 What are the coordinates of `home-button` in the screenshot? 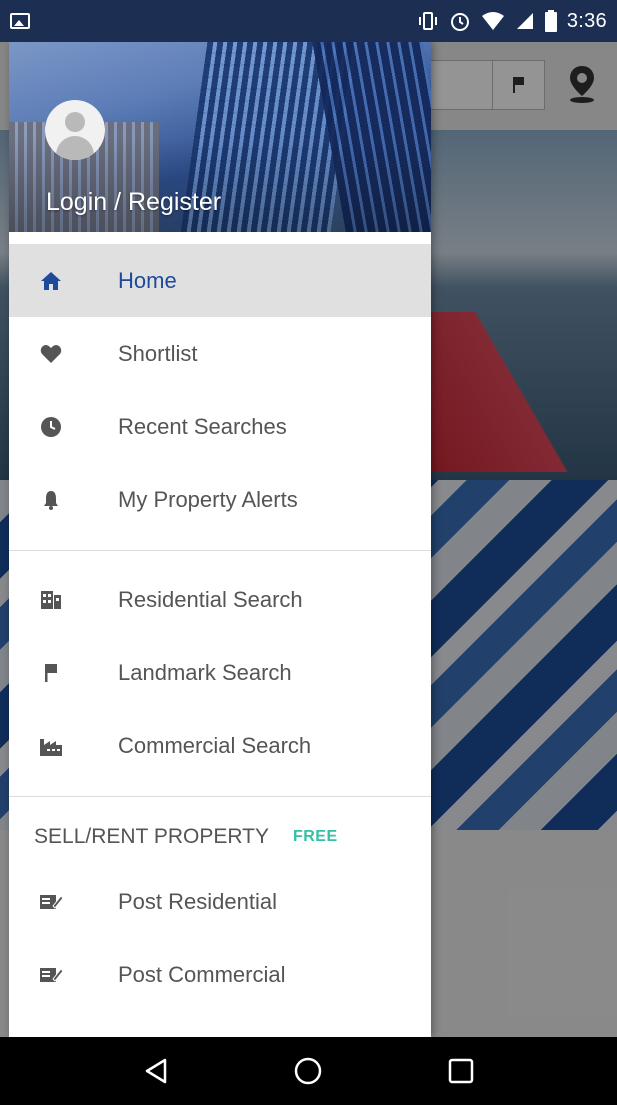 It's located at (308, 1071).